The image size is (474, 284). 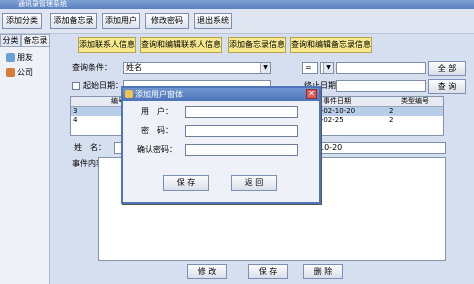 I want to click on change-password-button: 修改密码, so click(x=167, y=21).